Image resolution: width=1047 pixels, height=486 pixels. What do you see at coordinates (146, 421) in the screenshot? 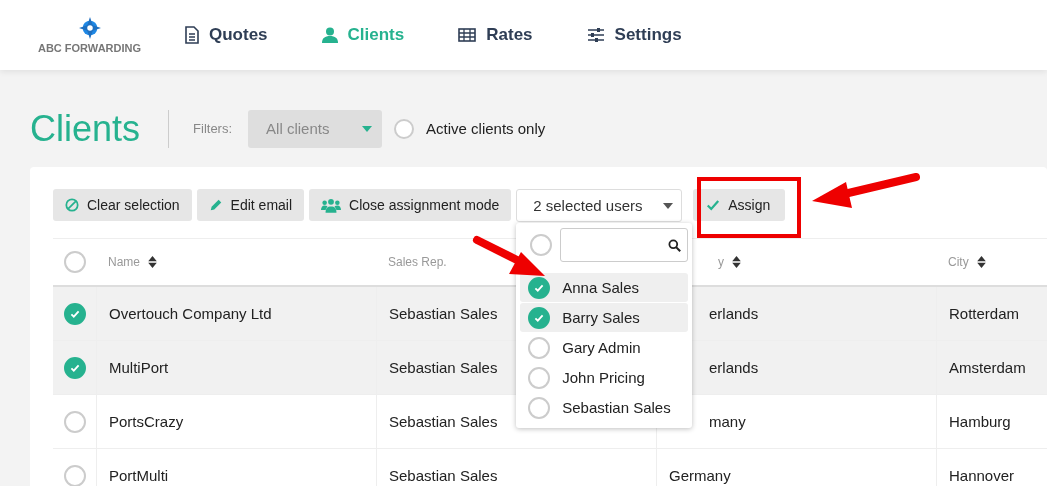
I see `table-cell: PortsCrazy` at bounding box center [146, 421].